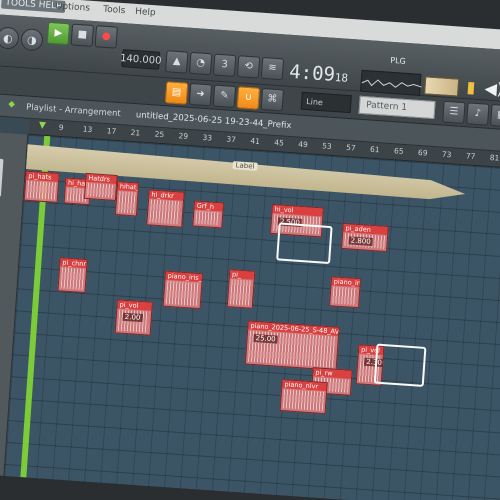  I want to click on playlist-button: ☰, so click(454, 112).